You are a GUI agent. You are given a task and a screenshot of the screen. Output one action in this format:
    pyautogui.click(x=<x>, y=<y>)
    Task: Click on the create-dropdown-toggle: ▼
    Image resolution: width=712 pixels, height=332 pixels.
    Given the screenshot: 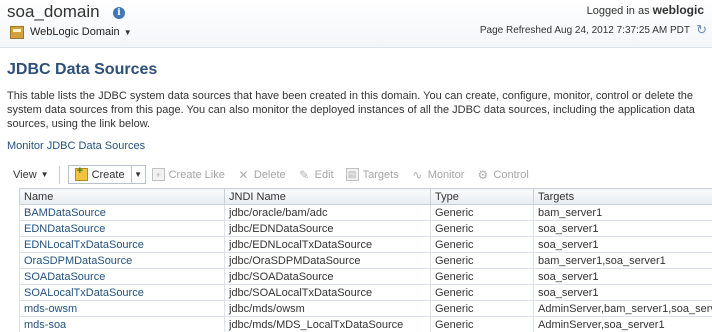 What is the action you would take?
    pyautogui.click(x=137, y=174)
    